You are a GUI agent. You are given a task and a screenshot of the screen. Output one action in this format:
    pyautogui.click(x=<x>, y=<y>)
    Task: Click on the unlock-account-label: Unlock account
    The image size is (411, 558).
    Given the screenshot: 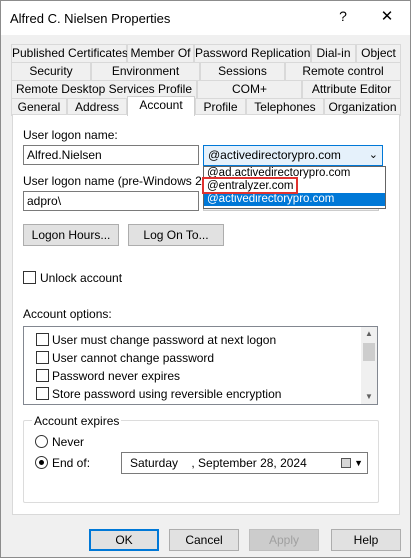 What is the action you would take?
    pyautogui.click(x=81, y=278)
    